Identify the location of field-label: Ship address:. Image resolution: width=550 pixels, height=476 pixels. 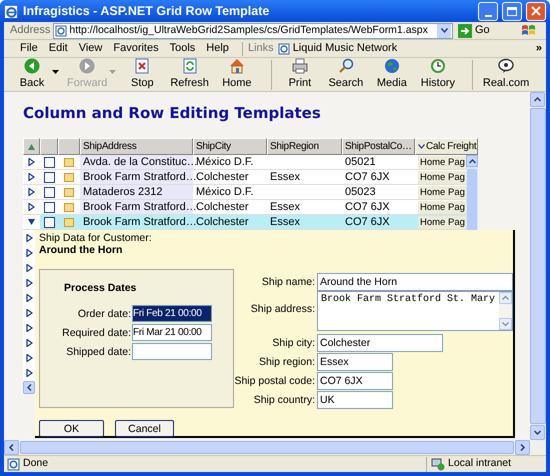
(282, 309).